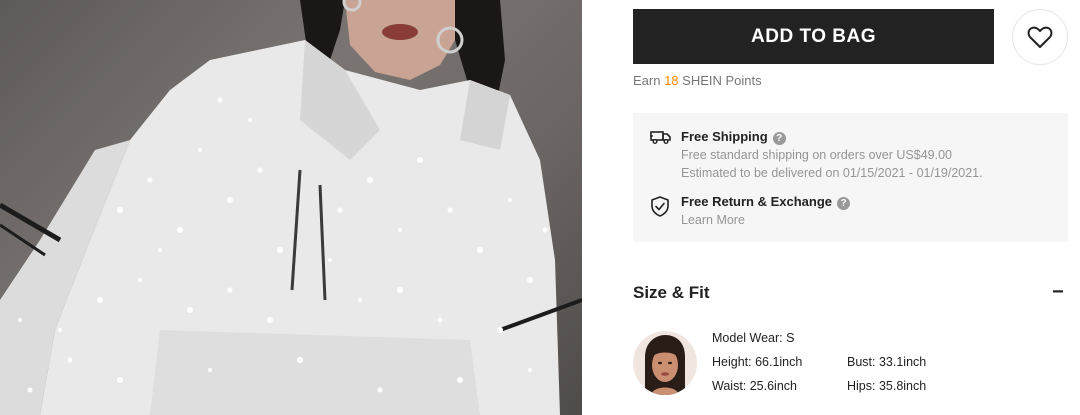 The image size is (1080, 415). I want to click on points-info: Earn 18 SHEIN Points, so click(697, 80).